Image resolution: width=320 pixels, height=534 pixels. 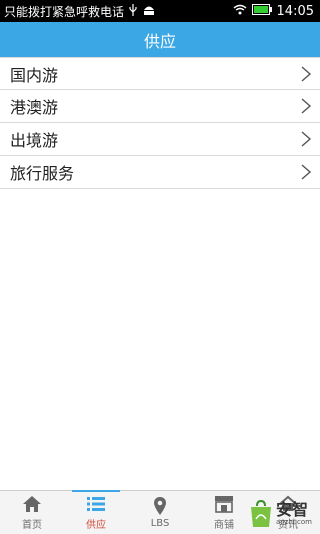 What do you see at coordinates (133, 11) in the screenshot?
I see `usb-icon` at bounding box center [133, 11].